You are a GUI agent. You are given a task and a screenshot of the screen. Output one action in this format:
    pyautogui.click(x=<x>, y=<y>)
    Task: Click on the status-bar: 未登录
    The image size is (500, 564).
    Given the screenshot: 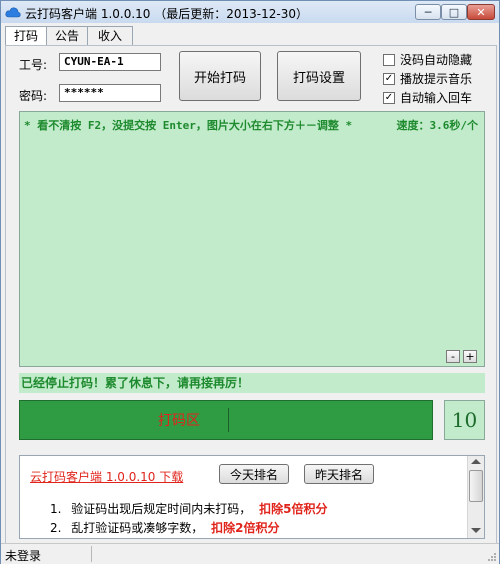 What is the action you would take?
    pyautogui.click(x=250, y=553)
    